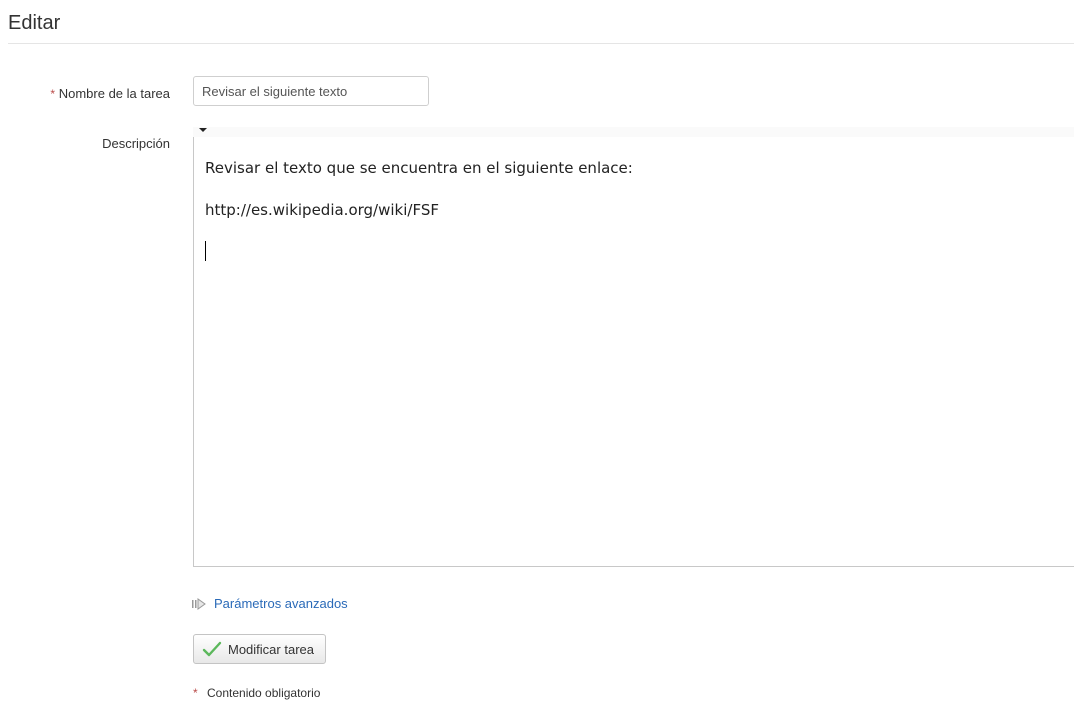 This screenshot has height=701, width=1074. I want to click on arrow-right-icon, so click(199, 603).